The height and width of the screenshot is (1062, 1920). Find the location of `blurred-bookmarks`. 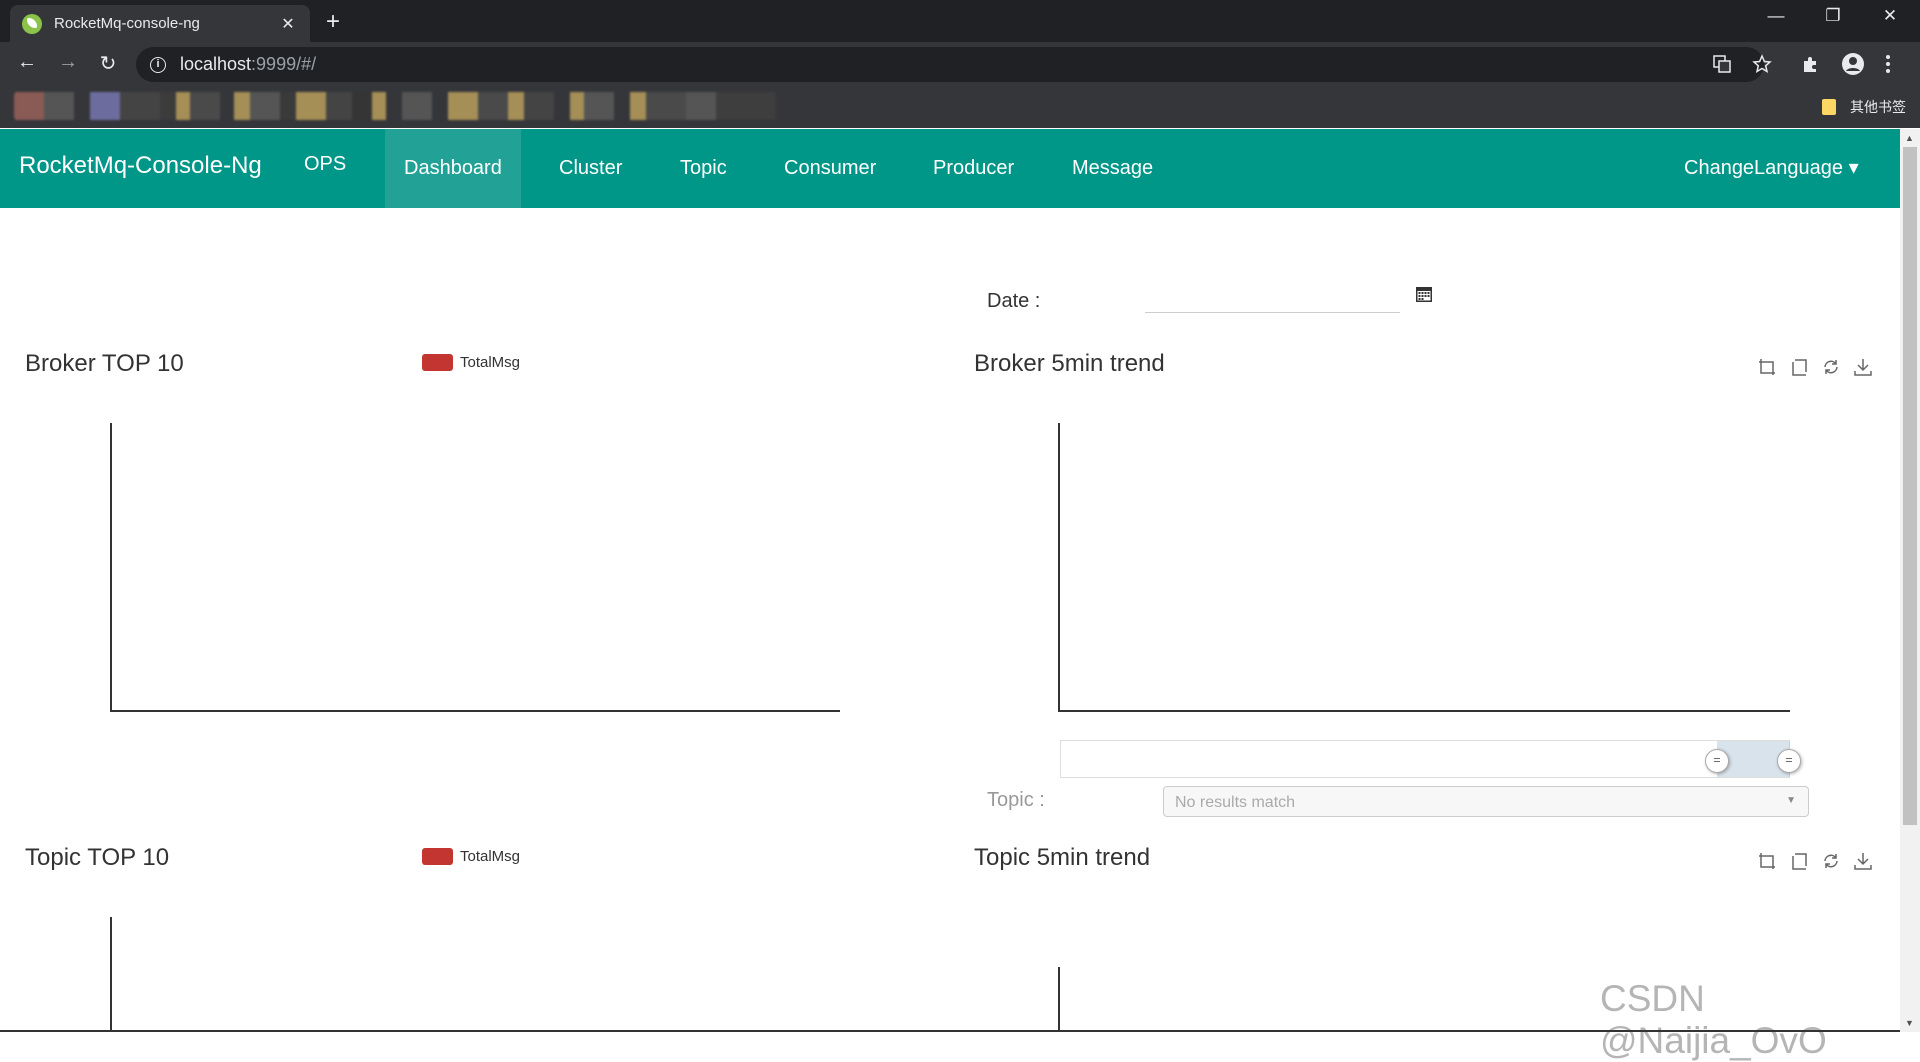

blurred-bookmarks is located at coordinates (442, 106).